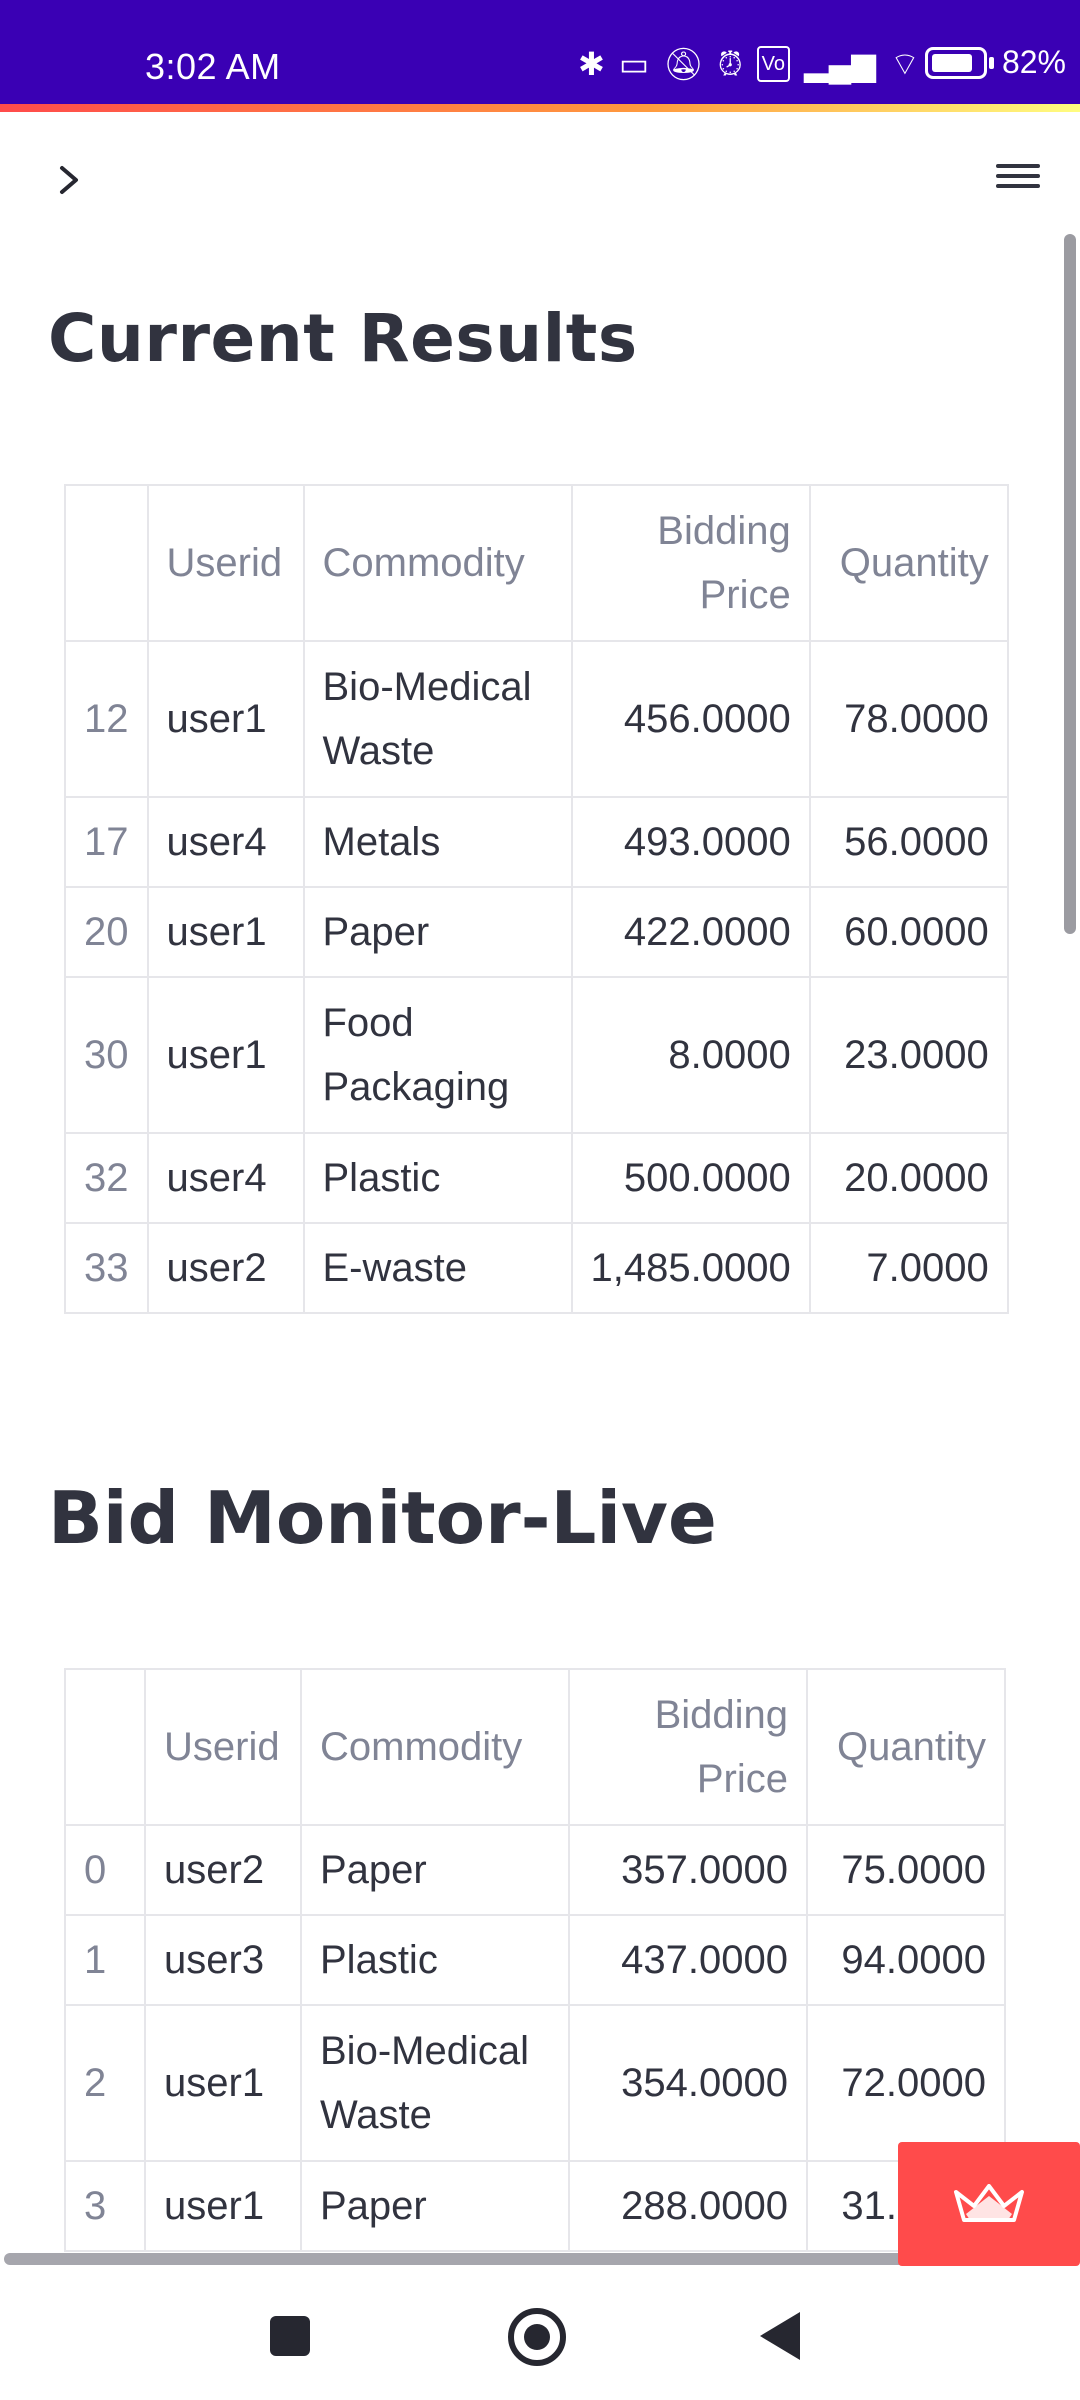 The height and width of the screenshot is (2400, 1080). Describe the element at coordinates (105, 1870) in the screenshot. I see `row-index: 0` at that location.